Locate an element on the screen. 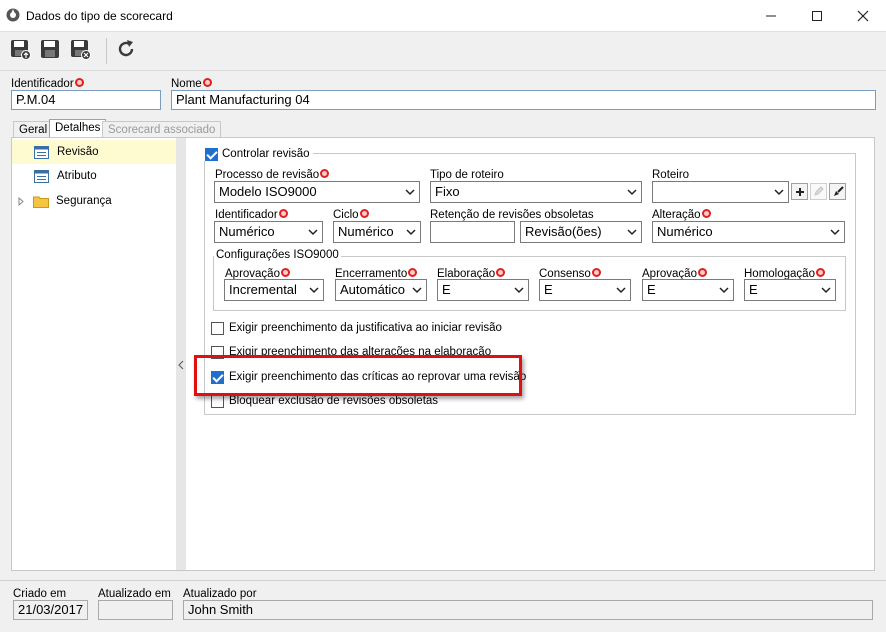 This screenshot has height=632, width=886. roteiro-label: Roteiro is located at coordinates (671, 175).